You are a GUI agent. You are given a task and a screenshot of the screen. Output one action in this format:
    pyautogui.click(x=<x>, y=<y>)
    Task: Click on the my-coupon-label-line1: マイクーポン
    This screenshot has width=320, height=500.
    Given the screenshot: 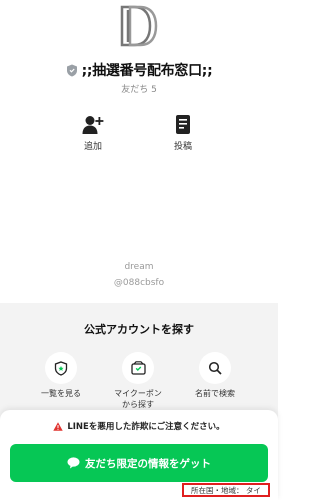 What is the action you would take?
    pyautogui.click(x=138, y=393)
    